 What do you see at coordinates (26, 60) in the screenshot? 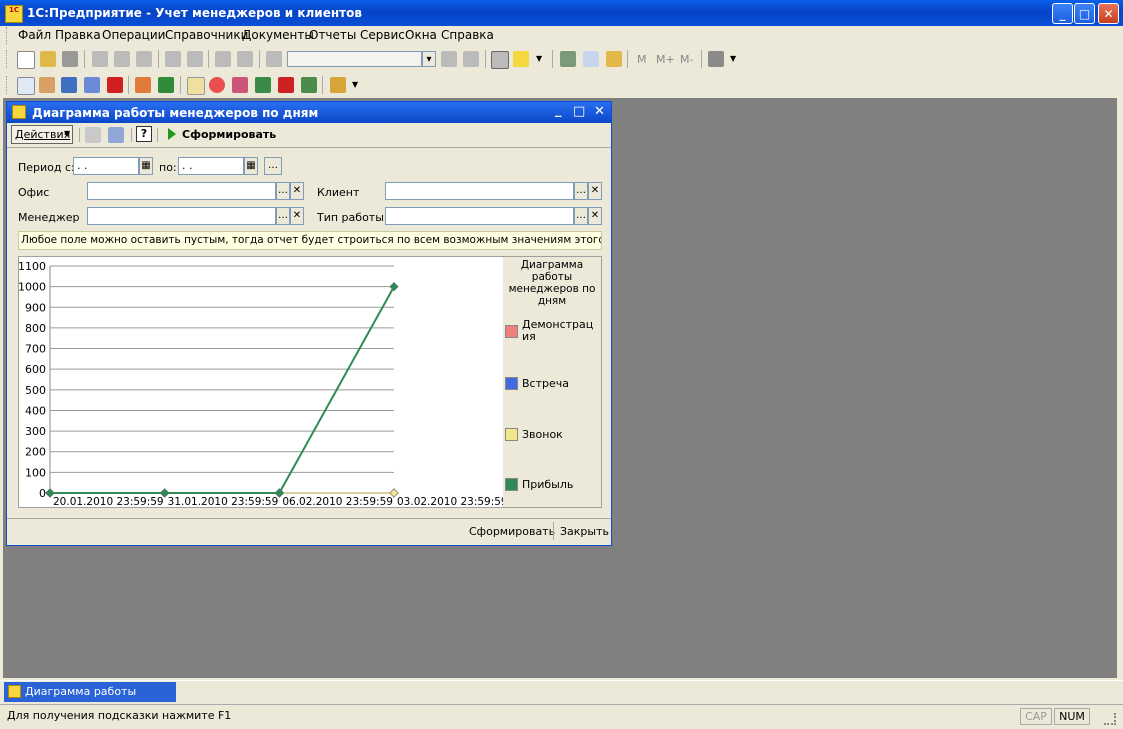
I see `new-document-icon` at bounding box center [26, 60].